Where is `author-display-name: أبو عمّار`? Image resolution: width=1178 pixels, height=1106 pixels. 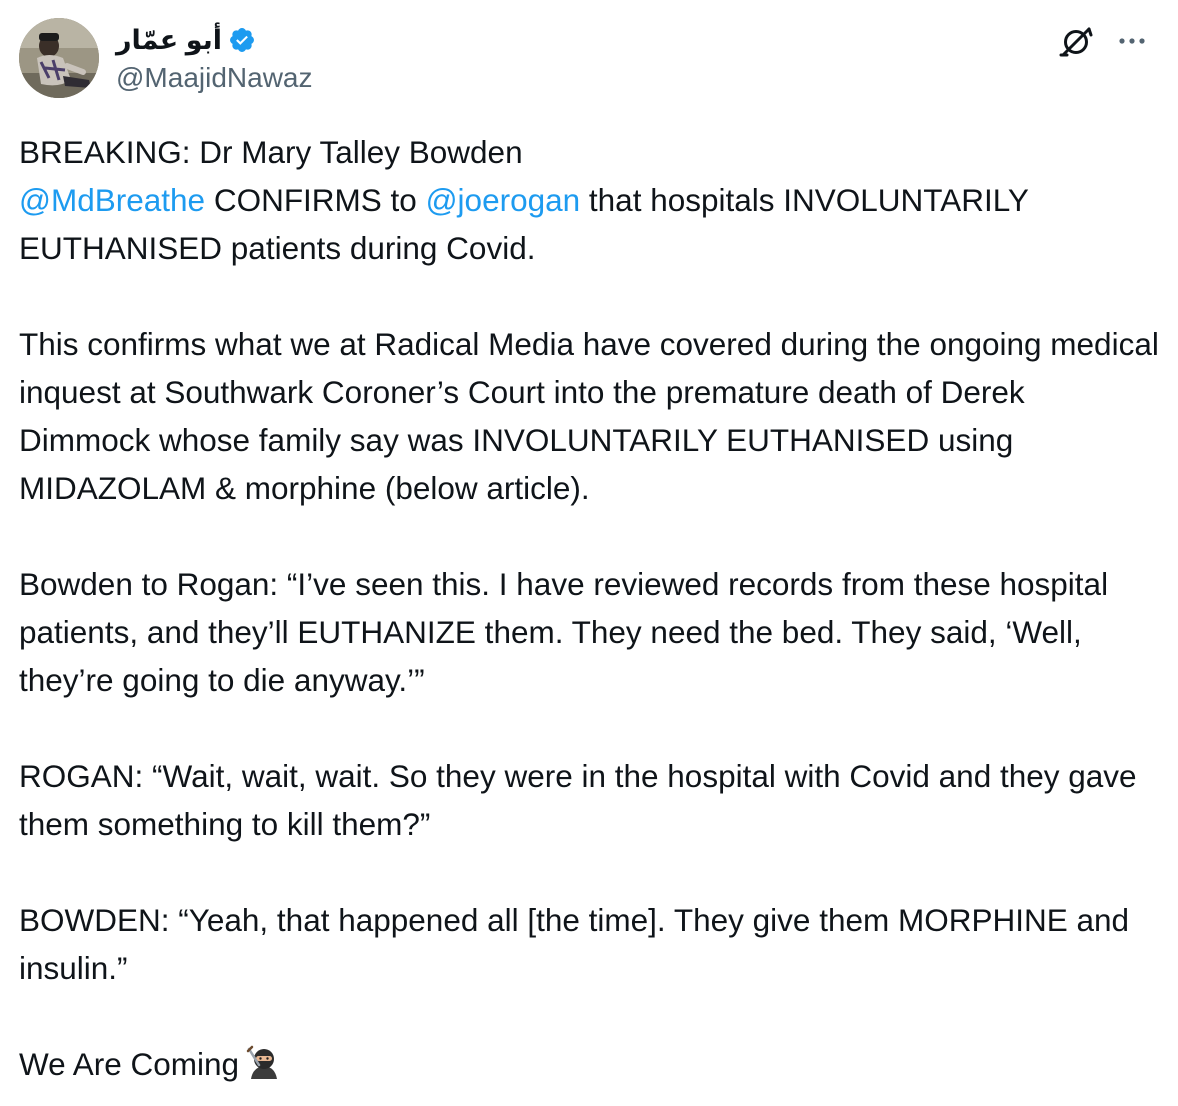 author-display-name: أبو عمّار is located at coordinates (169, 40).